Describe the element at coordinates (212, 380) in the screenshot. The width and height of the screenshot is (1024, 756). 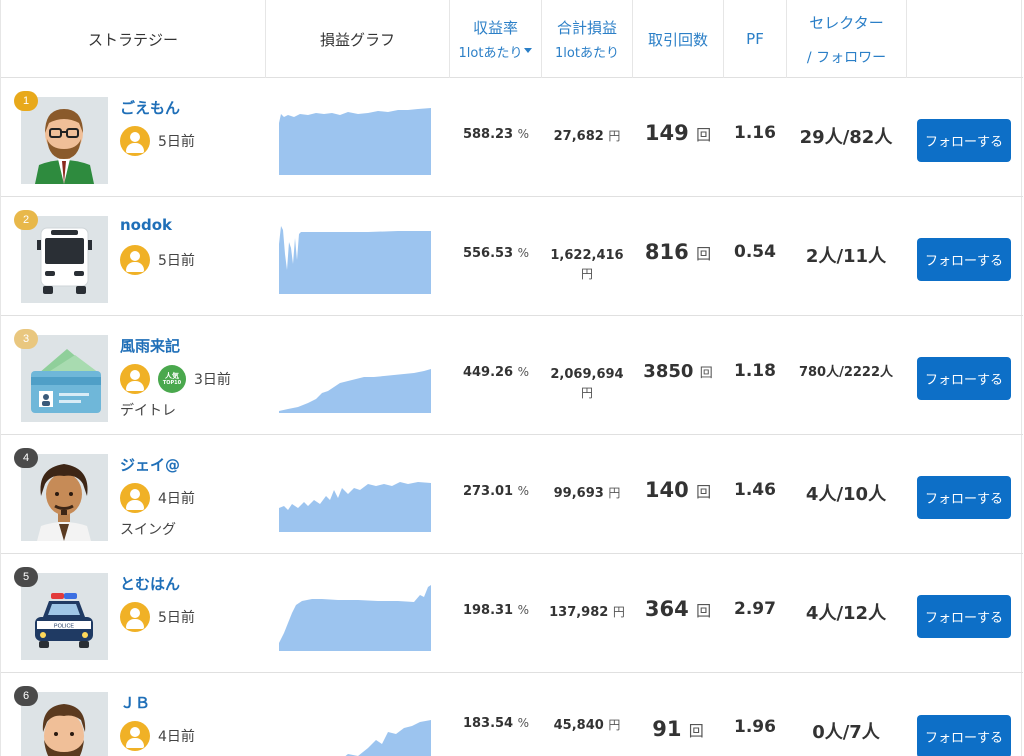
I see `updated-ago: 3日前` at that location.